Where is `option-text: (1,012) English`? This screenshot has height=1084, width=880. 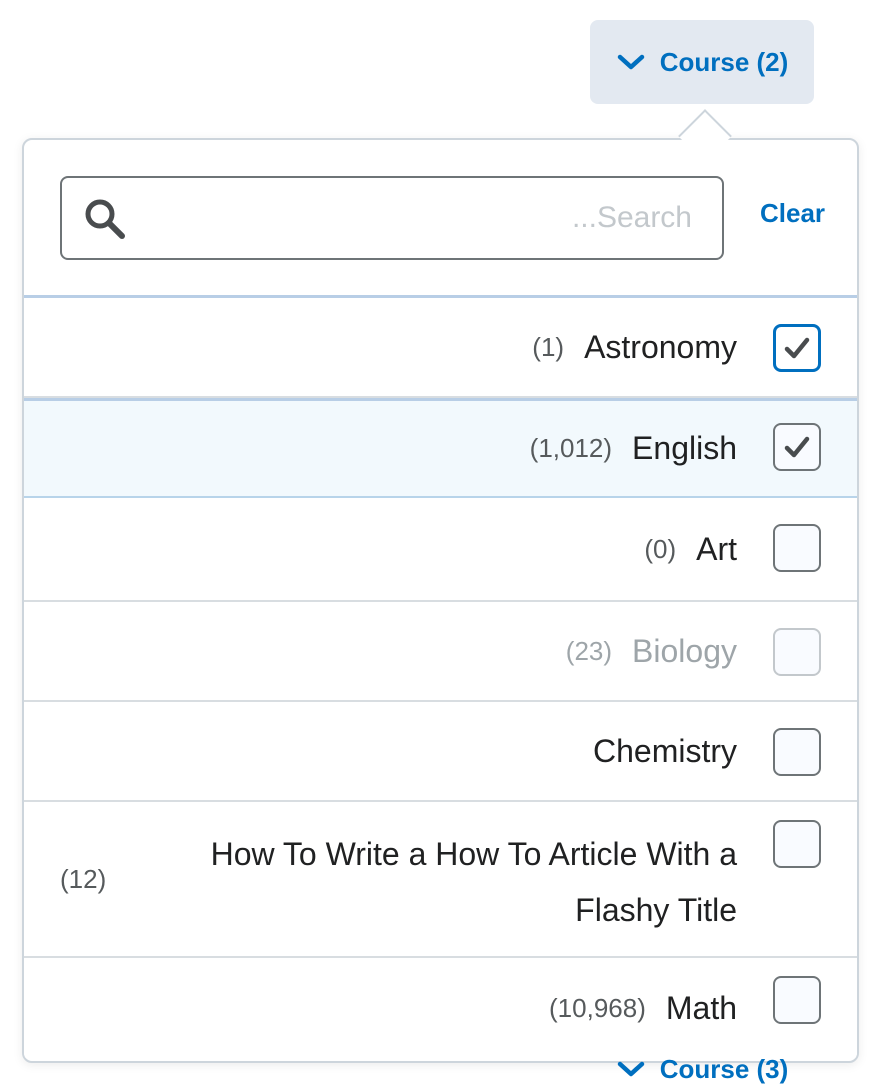
option-text: (1,012) English is located at coordinates (633, 448).